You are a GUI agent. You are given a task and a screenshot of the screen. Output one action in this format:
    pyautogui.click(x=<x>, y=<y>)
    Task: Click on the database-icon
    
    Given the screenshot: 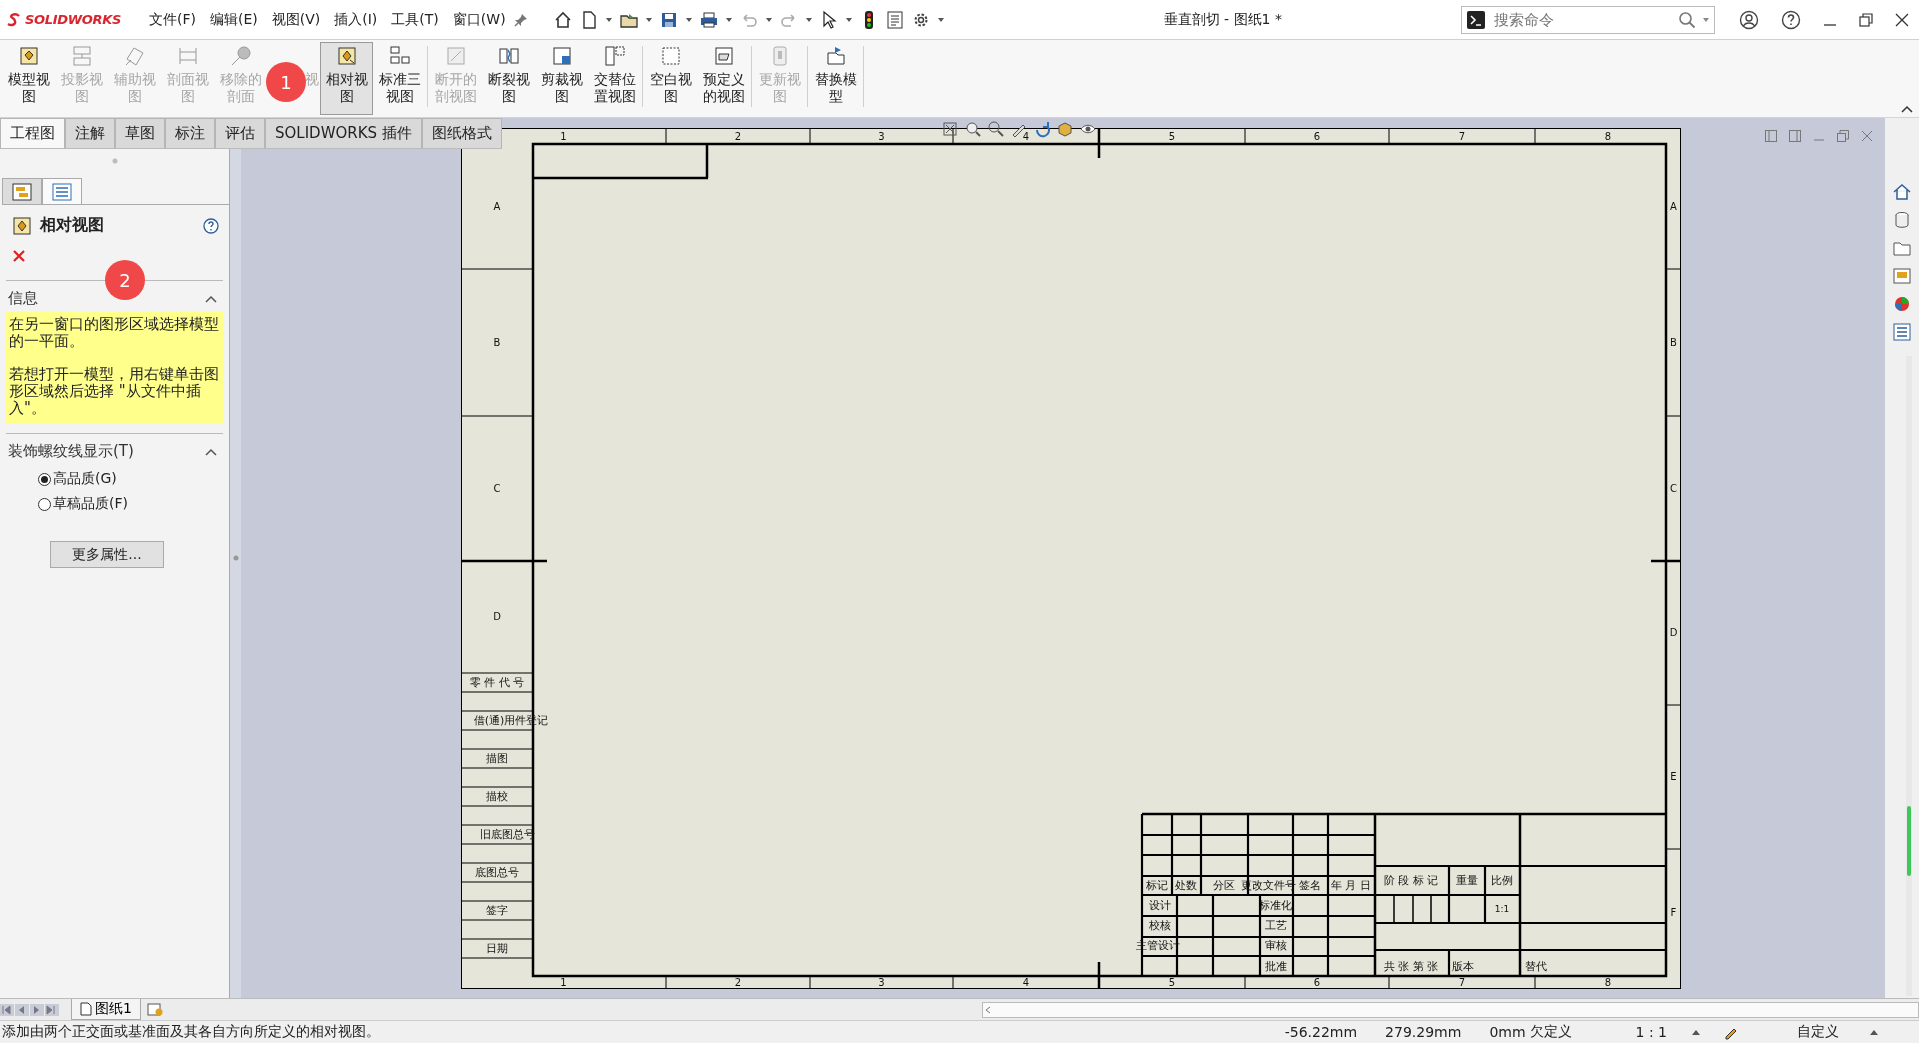 What is the action you would take?
    pyautogui.click(x=1902, y=220)
    